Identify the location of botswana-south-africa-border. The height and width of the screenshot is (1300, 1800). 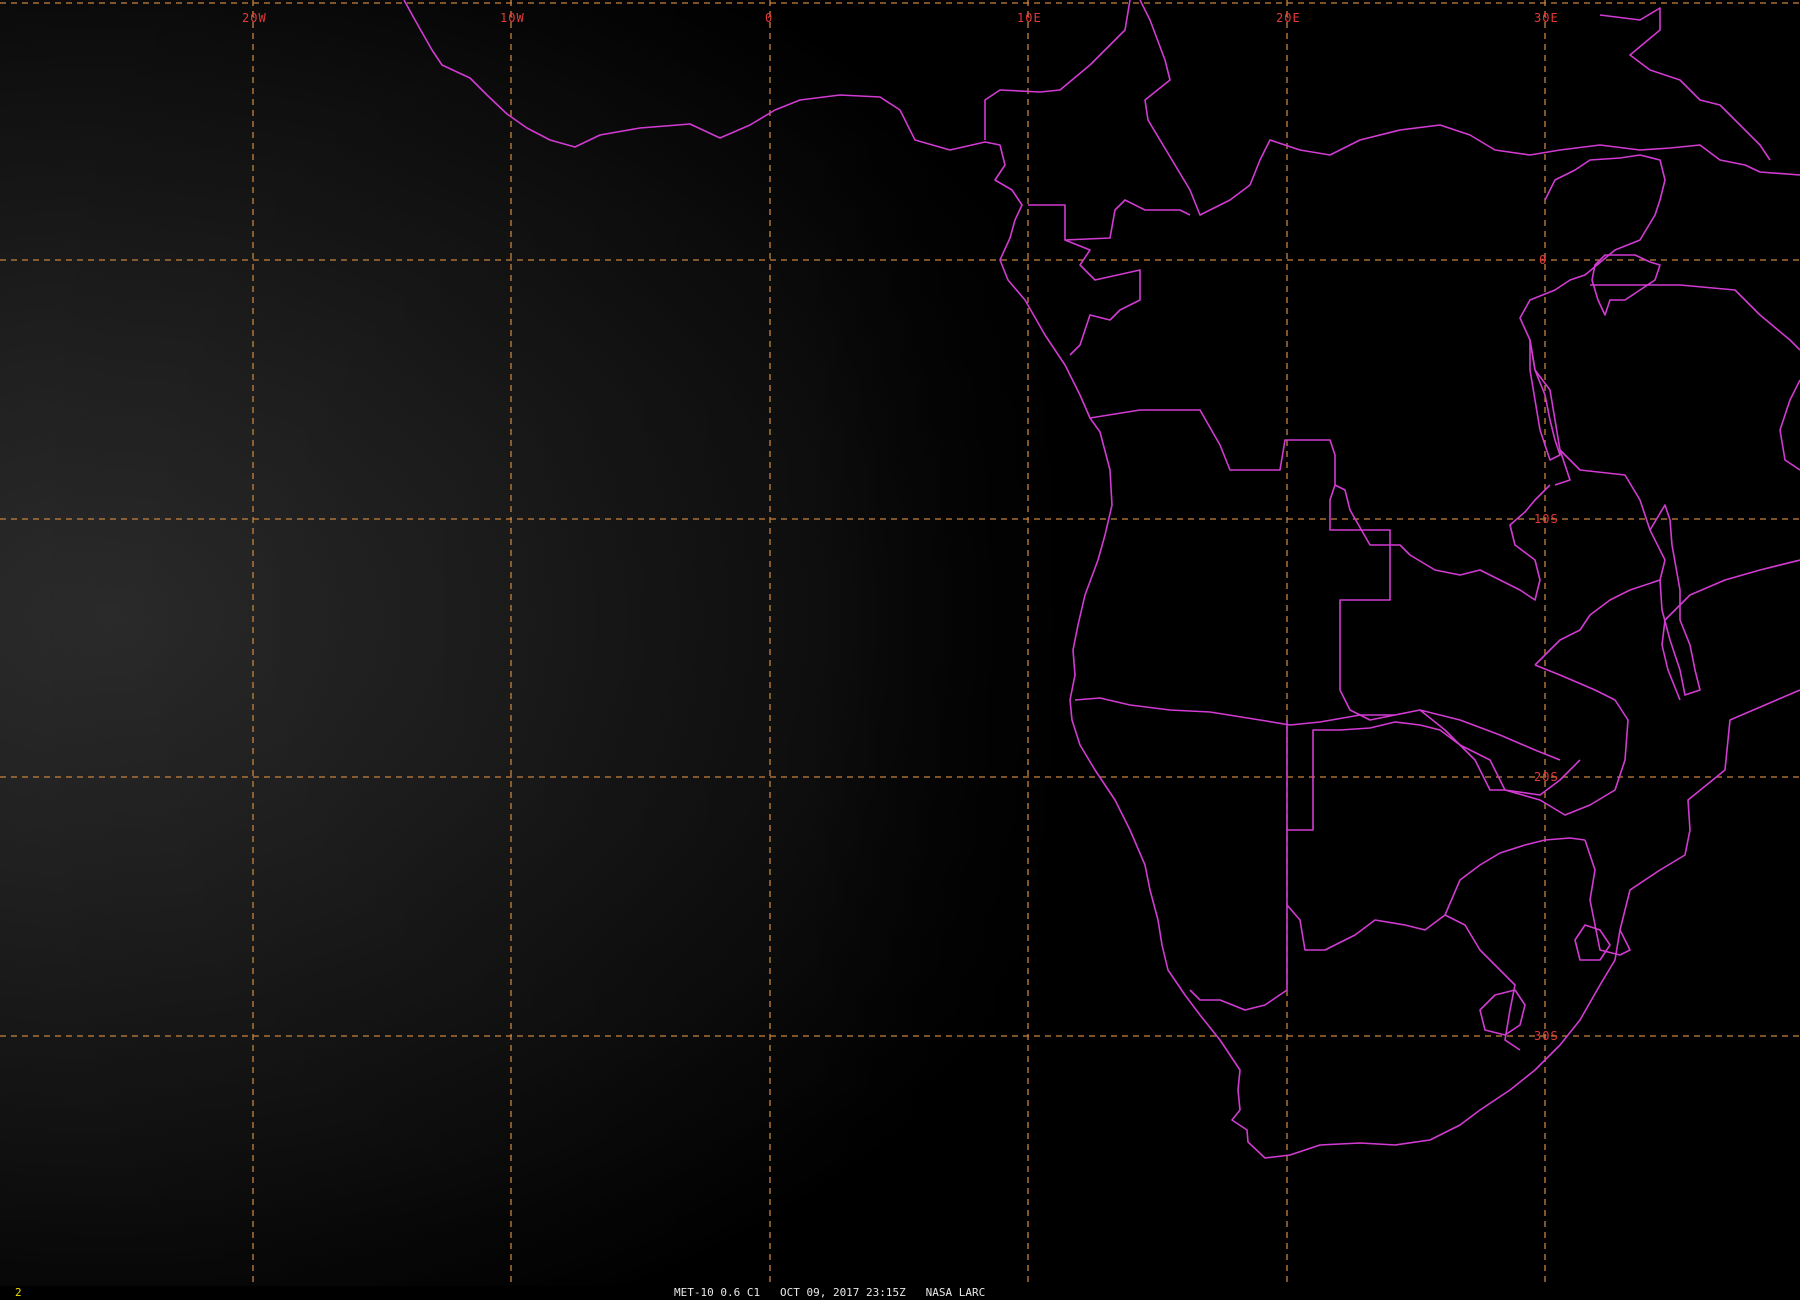
(1436, 894).